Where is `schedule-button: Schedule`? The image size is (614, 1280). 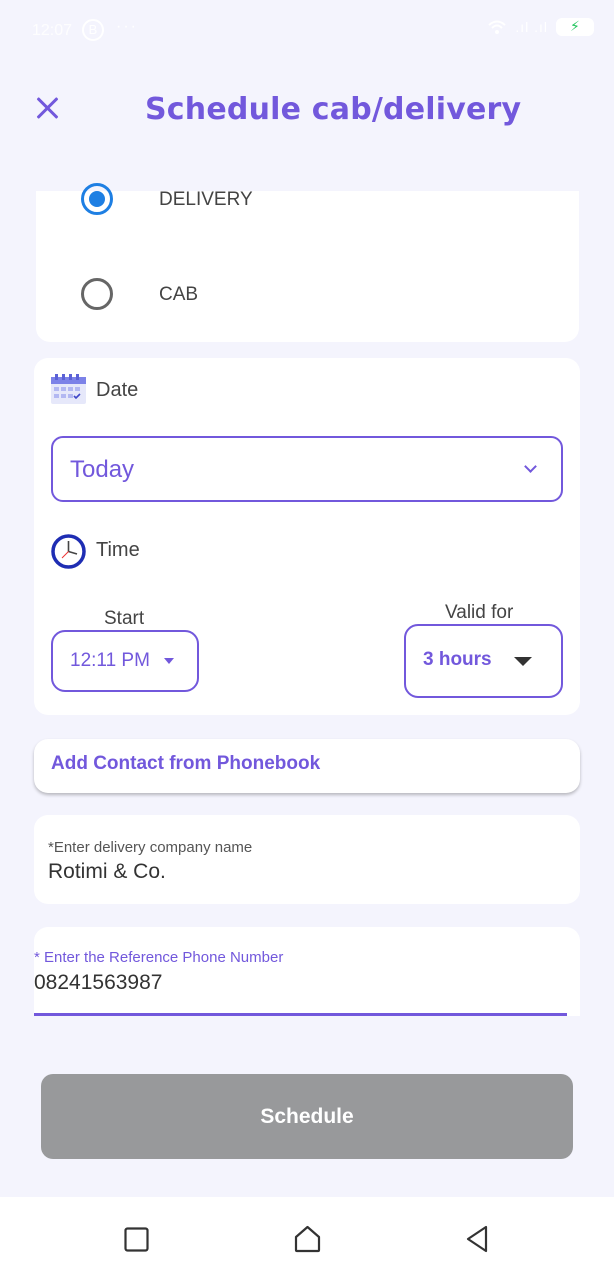 schedule-button: Schedule is located at coordinates (307, 1116).